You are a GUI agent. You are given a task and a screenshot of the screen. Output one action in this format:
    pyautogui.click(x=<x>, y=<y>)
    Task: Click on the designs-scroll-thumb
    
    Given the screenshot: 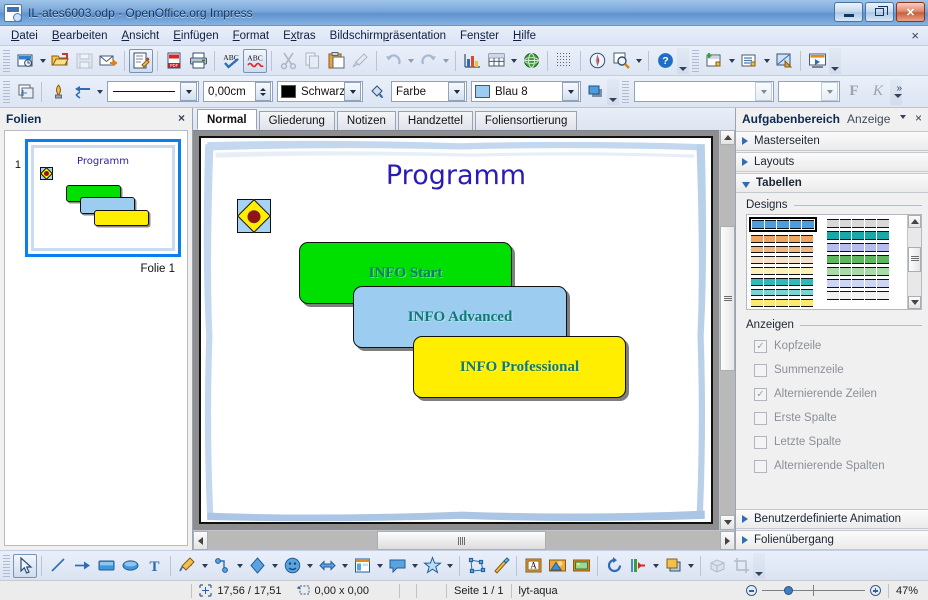 What is the action you would take?
    pyautogui.click(x=914, y=259)
    